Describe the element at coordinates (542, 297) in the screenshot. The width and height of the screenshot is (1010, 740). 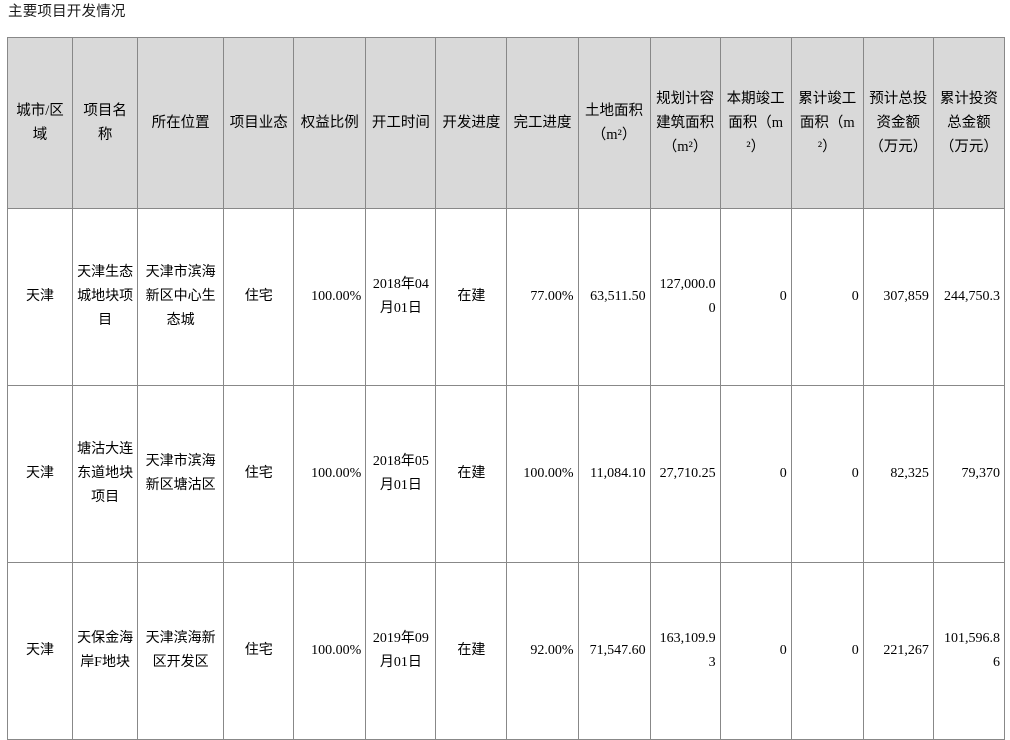
I see `cell-completion-progress: 77.00%` at that location.